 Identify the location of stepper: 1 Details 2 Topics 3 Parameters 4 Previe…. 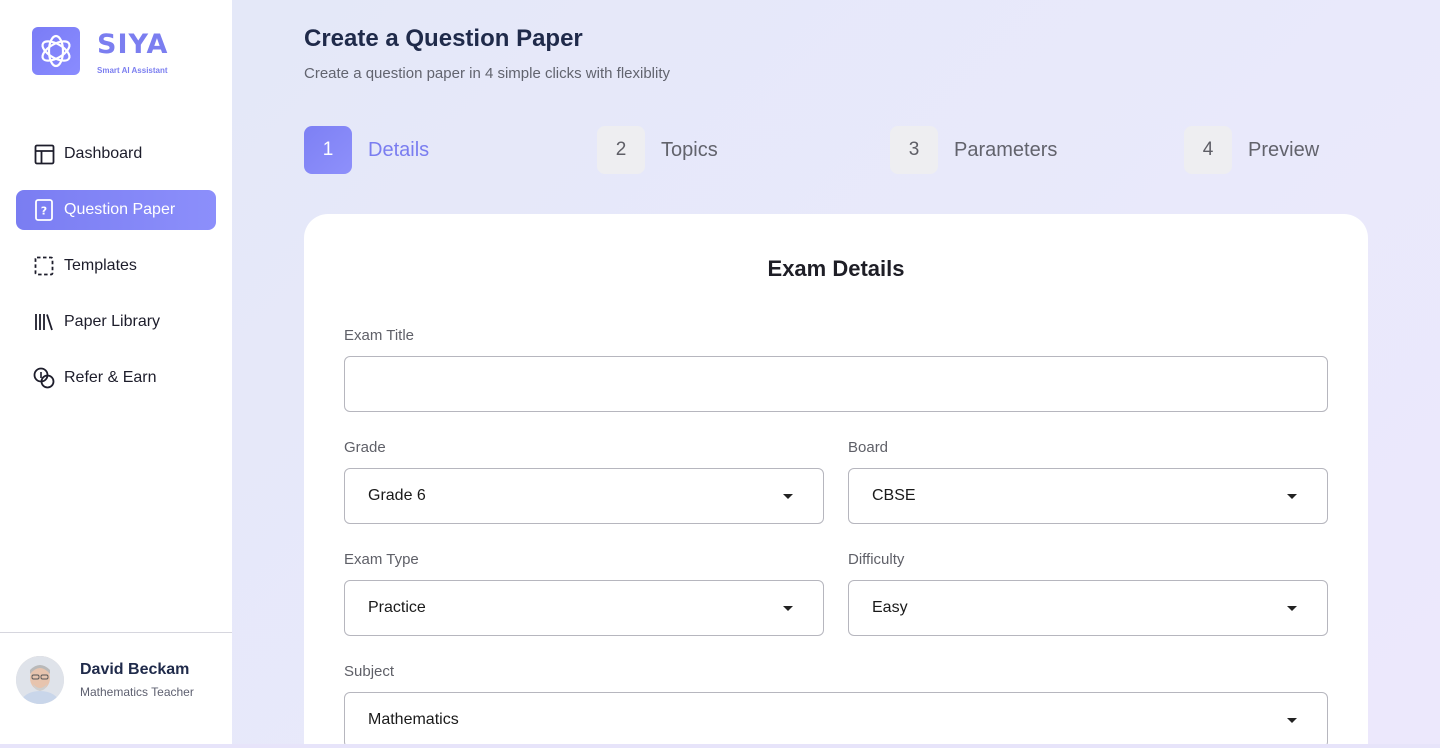
(824, 150).